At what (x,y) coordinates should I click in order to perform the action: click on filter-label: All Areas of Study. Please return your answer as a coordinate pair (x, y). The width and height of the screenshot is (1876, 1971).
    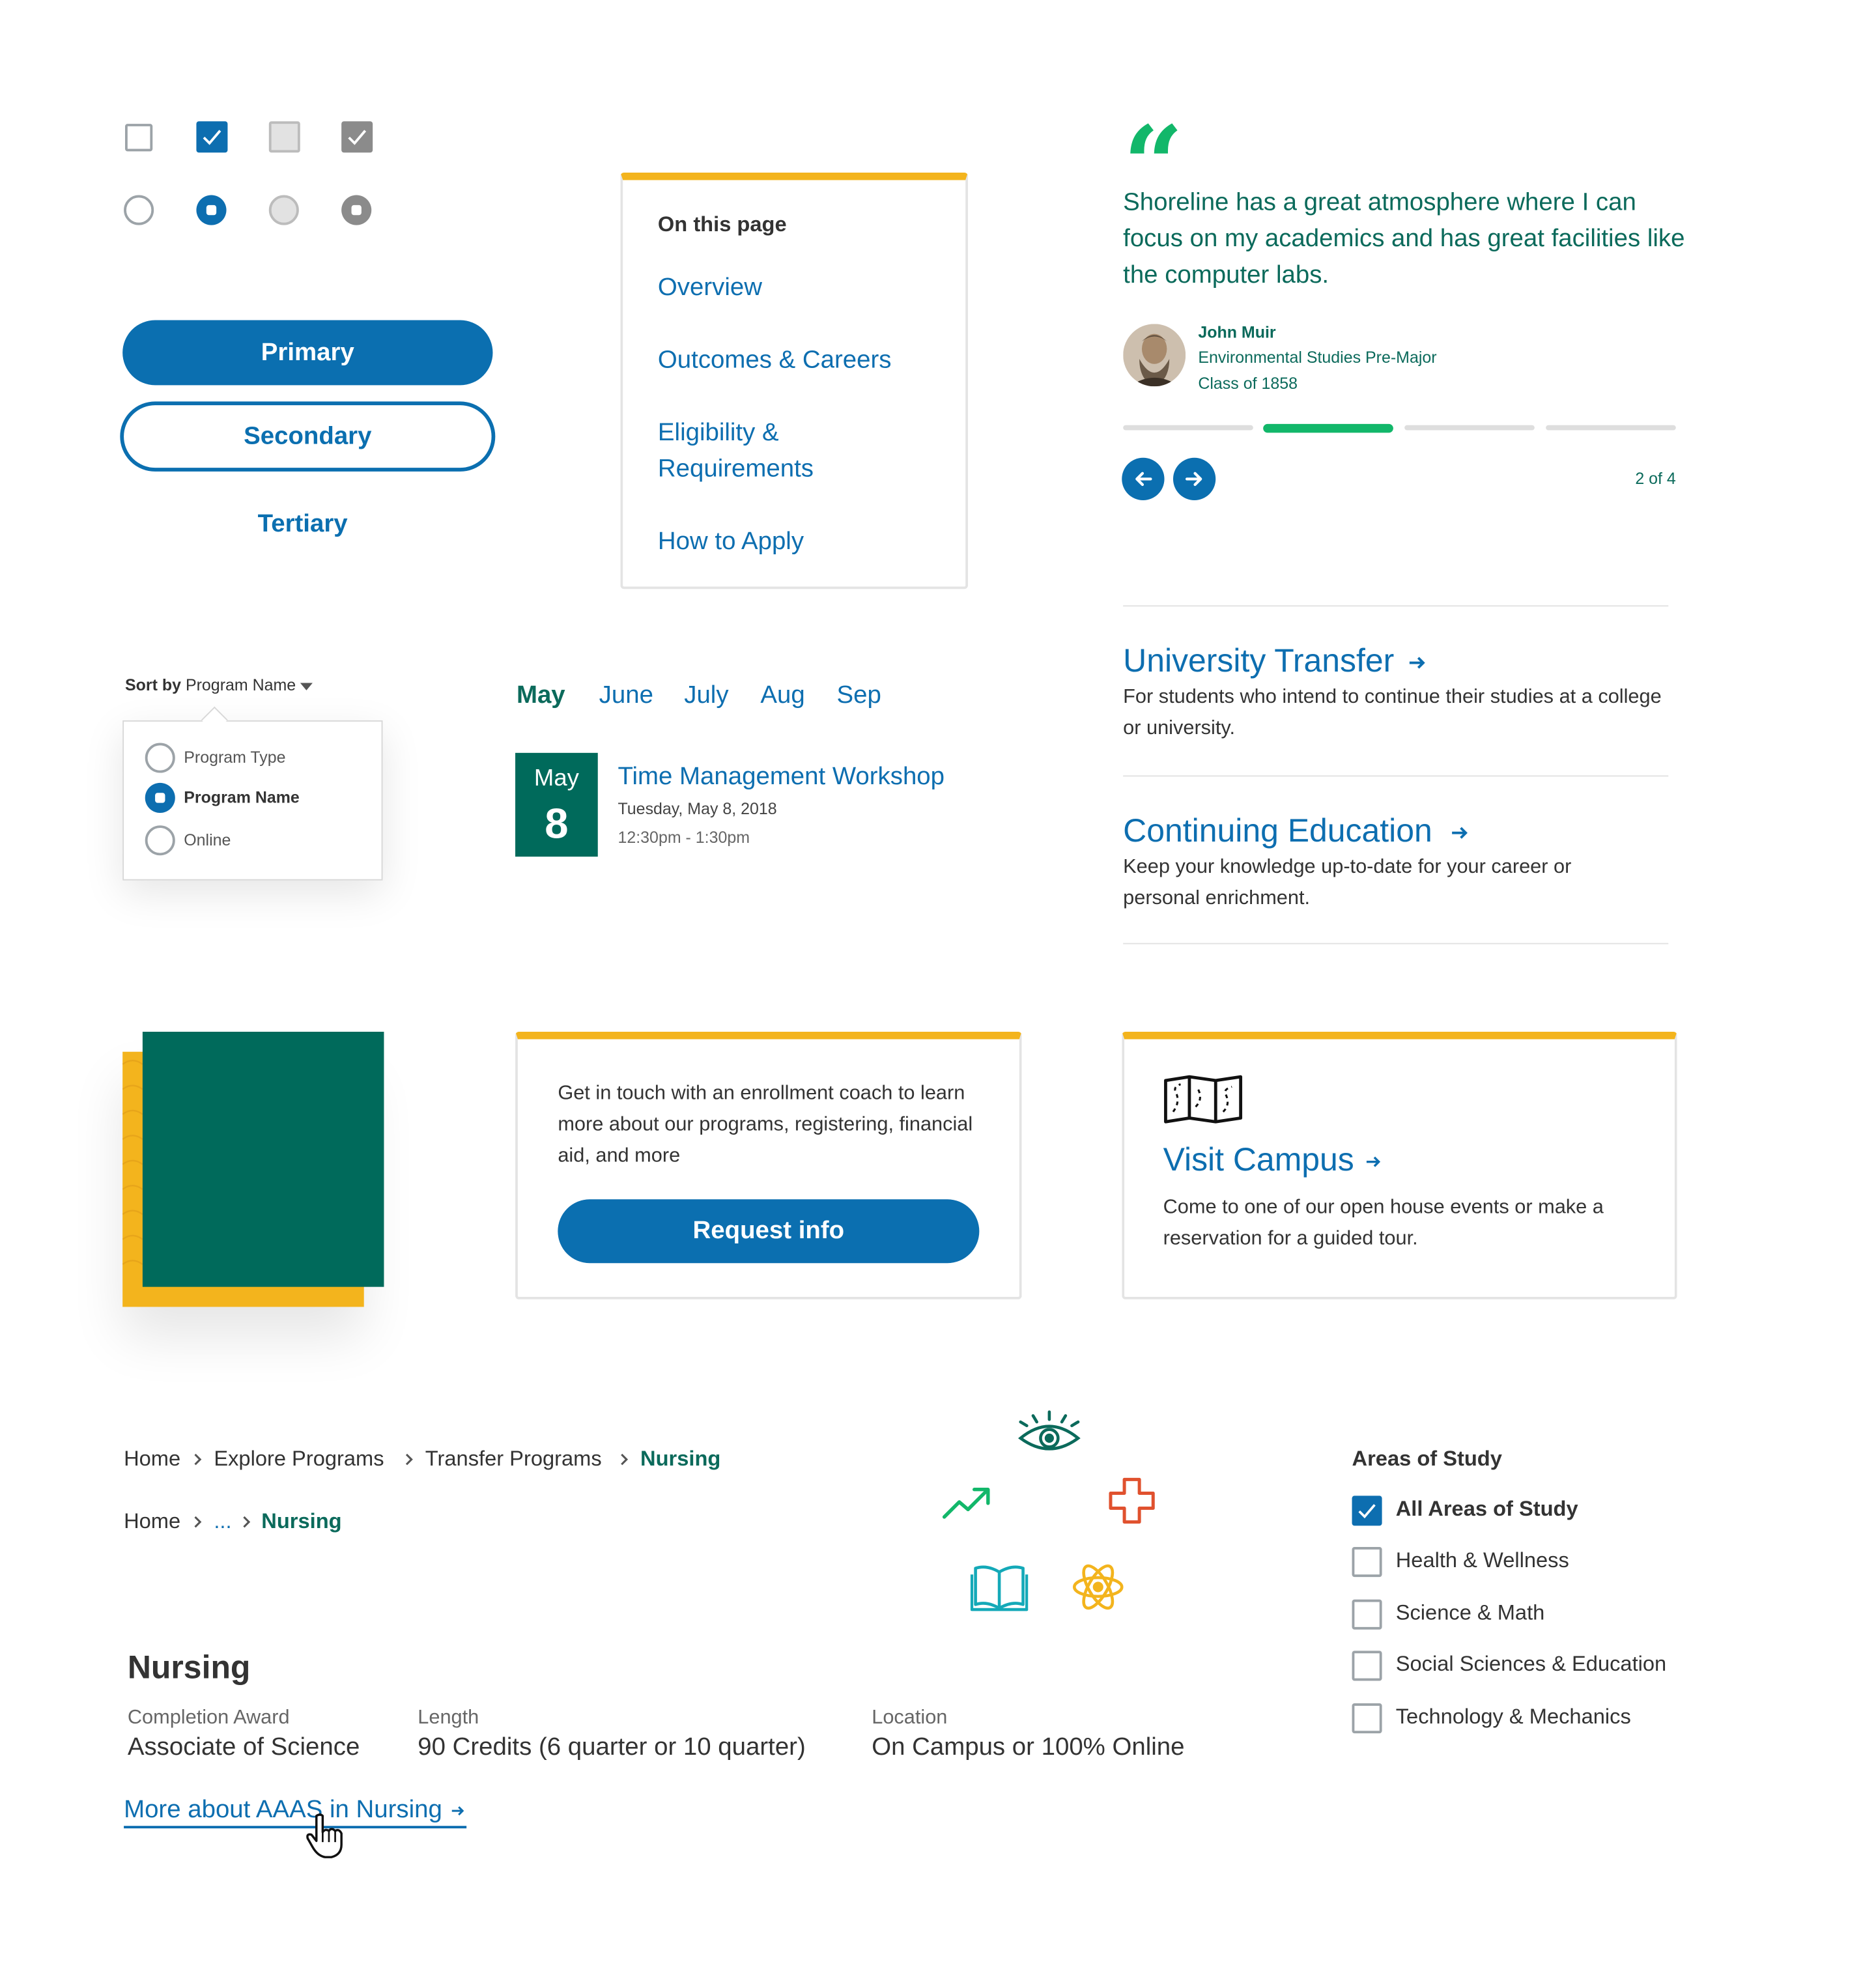
    Looking at the image, I should click on (1486, 1509).